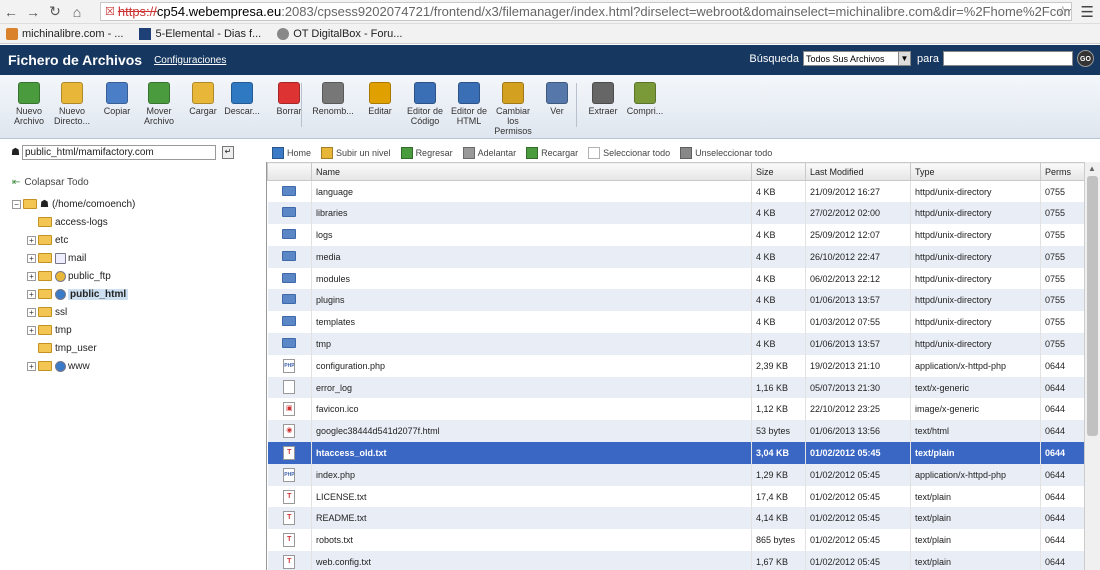 Image resolution: width=1100 pixels, height=570 pixels. What do you see at coordinates (227, 152) in the screenshot?
I see `path-go-button: ↵` at bounding box center [227, 152].